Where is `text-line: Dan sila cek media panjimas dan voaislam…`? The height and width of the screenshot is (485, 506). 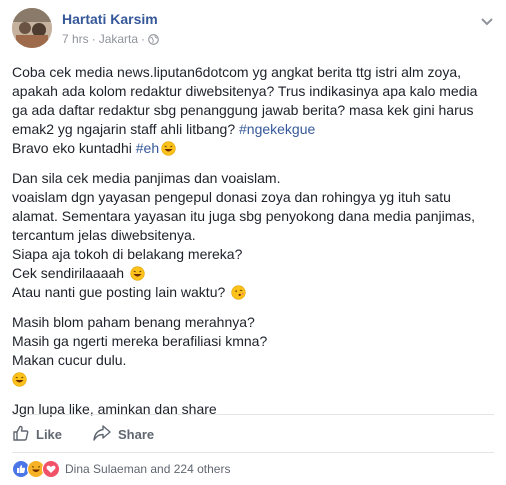
text-line: Dan sila cek media panjimas dan voaislam… is located at coordinates (146, 178).